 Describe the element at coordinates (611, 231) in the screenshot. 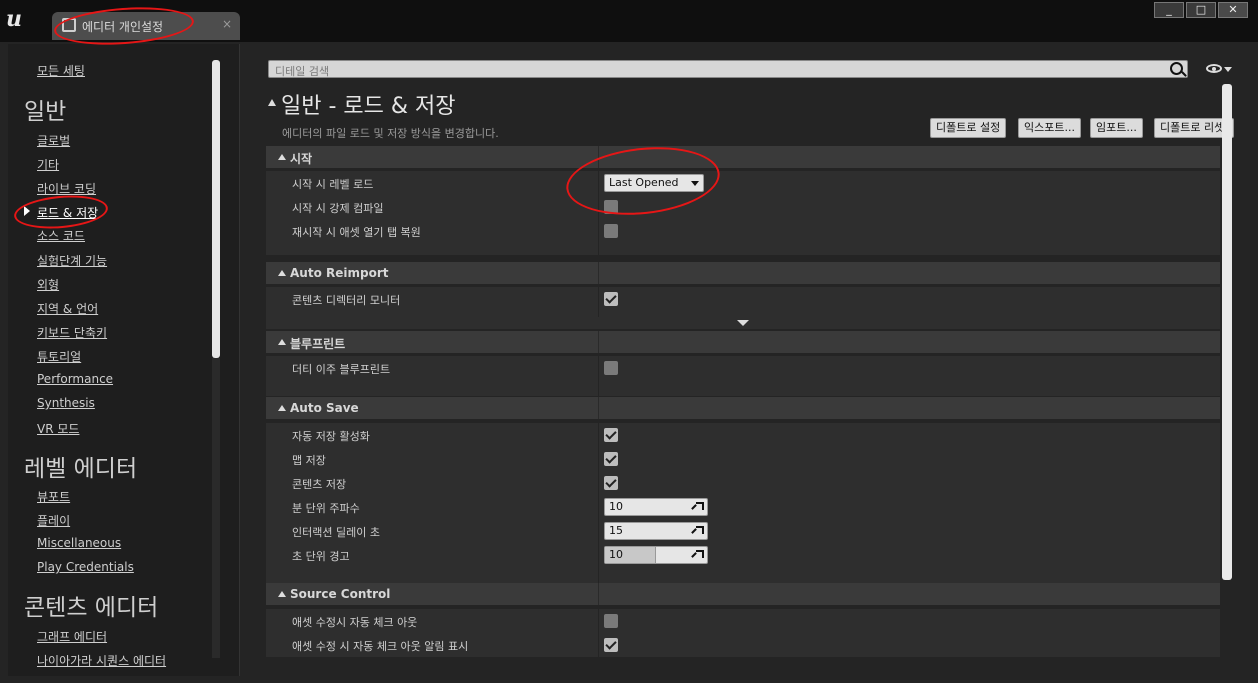

I see `restore-tabs-checkbox` at that location.